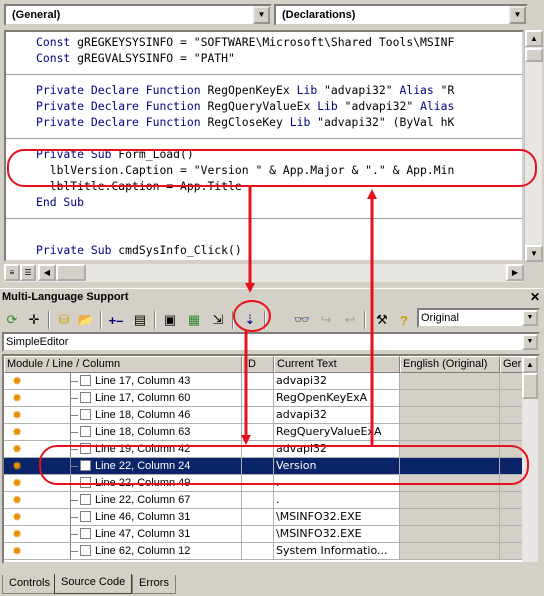  What do you see at coordinates (28, 272) in the screenshot?
I see `full-module-view-icon: ☰` at bounding box center [28, 272].